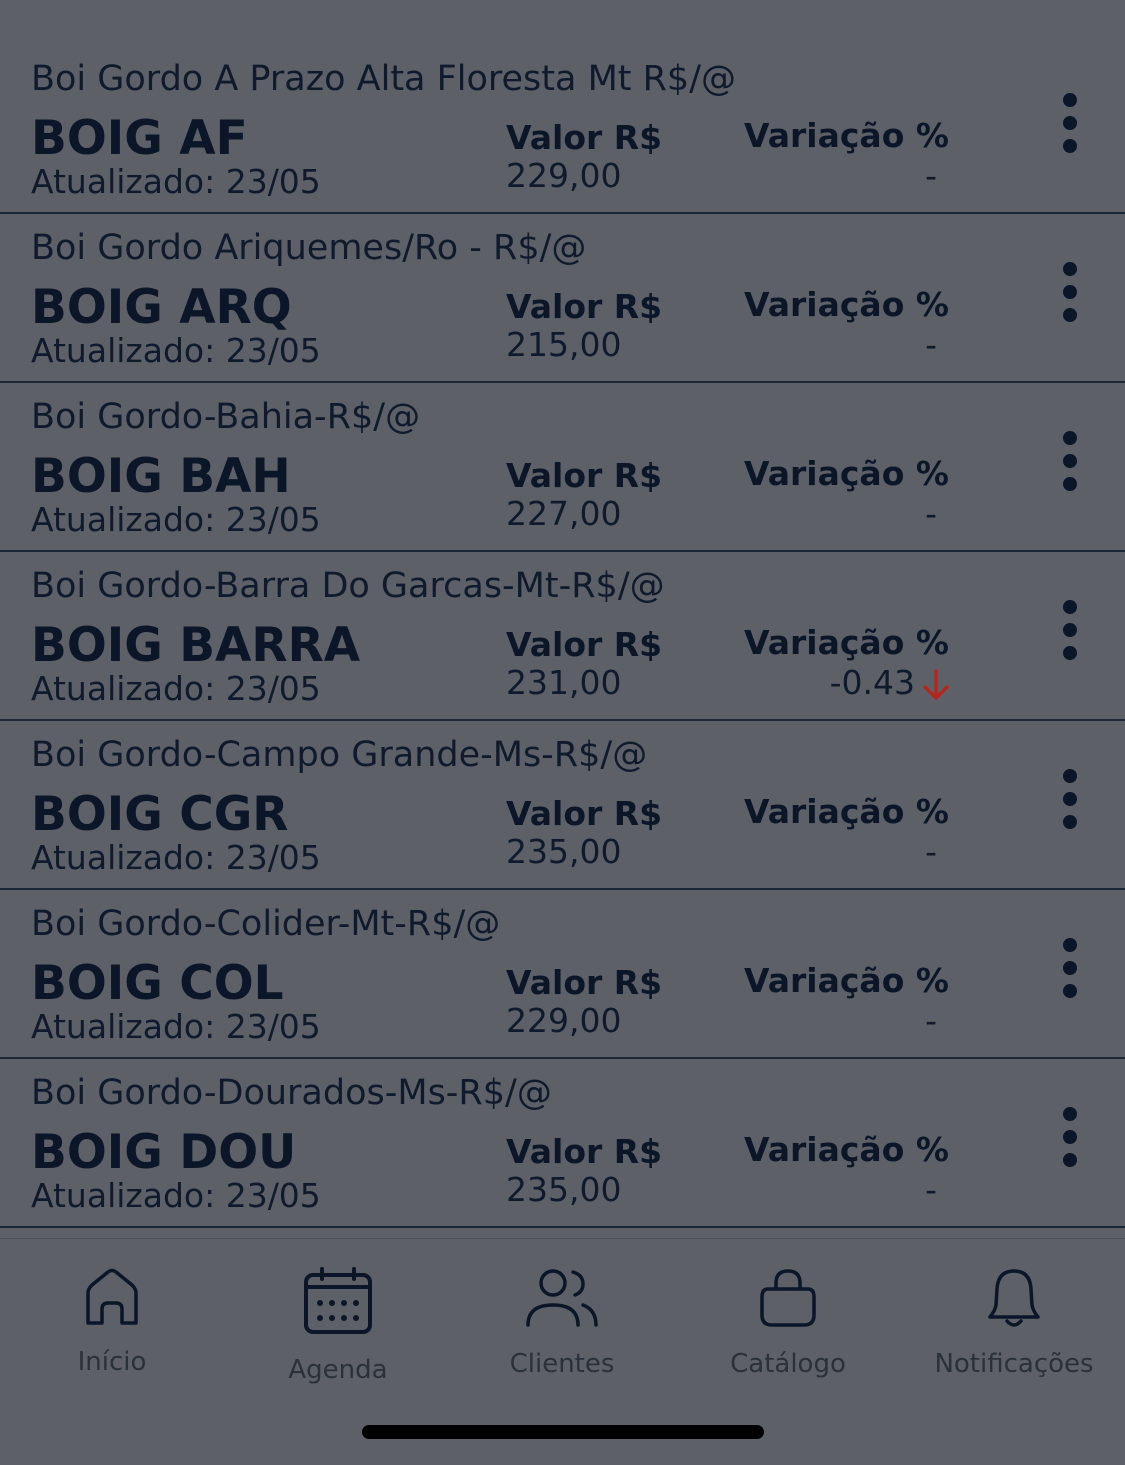  Describe the element at coordinates (157, 983) in the screenshot. I see `quote-code: BOIG COL` at that location.